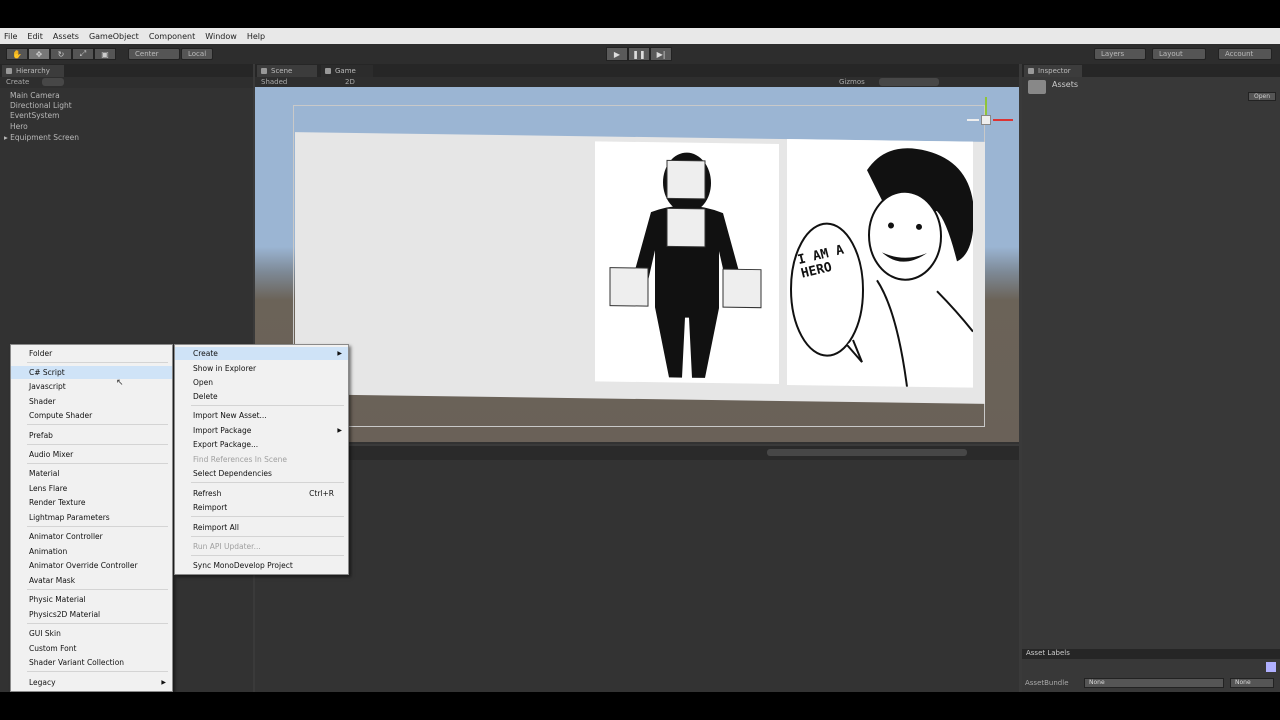 This screenshot has height=720, width=1280. I want to click on menu-window: Window, so click(221, 36).